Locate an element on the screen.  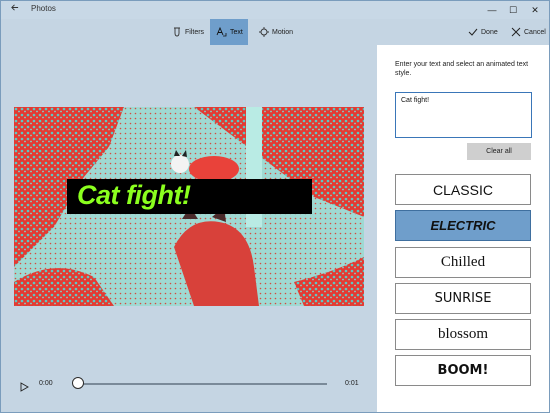
caption-text-input is located at coordinates (463, 115).